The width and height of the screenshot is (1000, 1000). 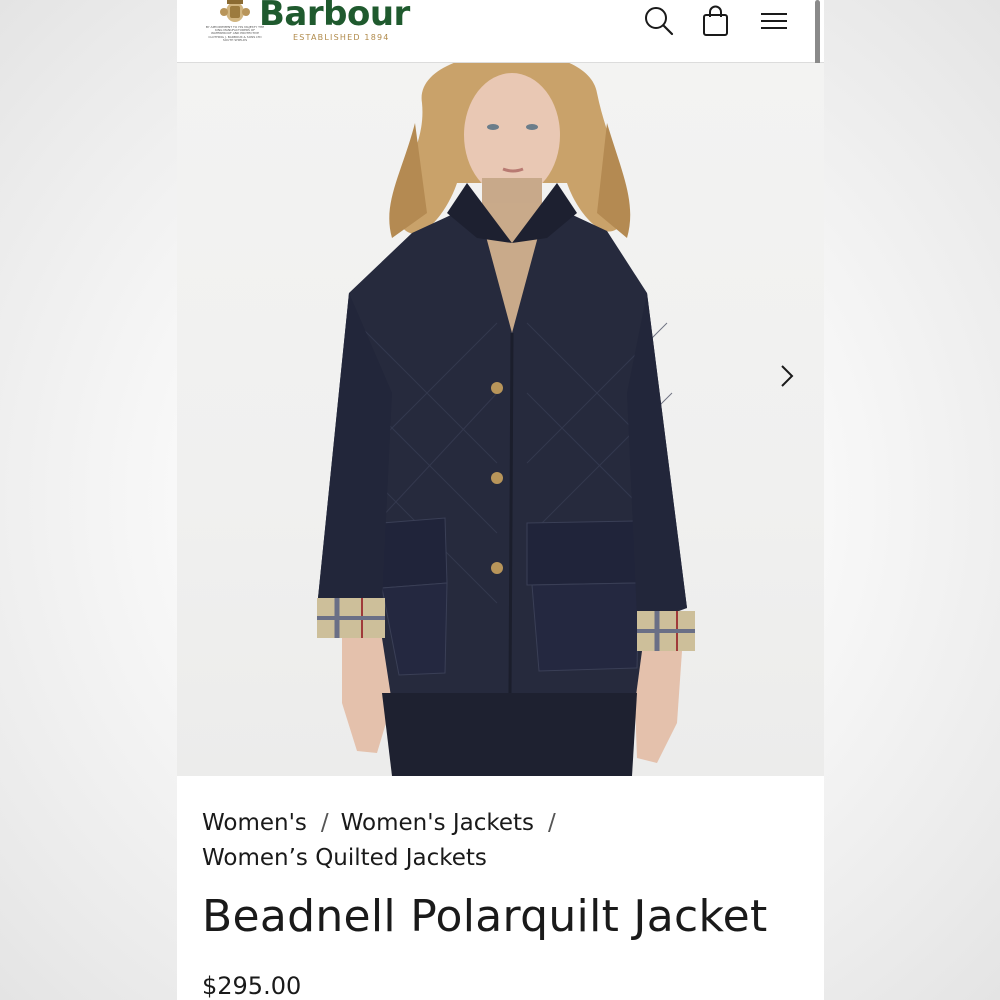 I want to click on chevron-right-icon, so click(x=787, y=376).